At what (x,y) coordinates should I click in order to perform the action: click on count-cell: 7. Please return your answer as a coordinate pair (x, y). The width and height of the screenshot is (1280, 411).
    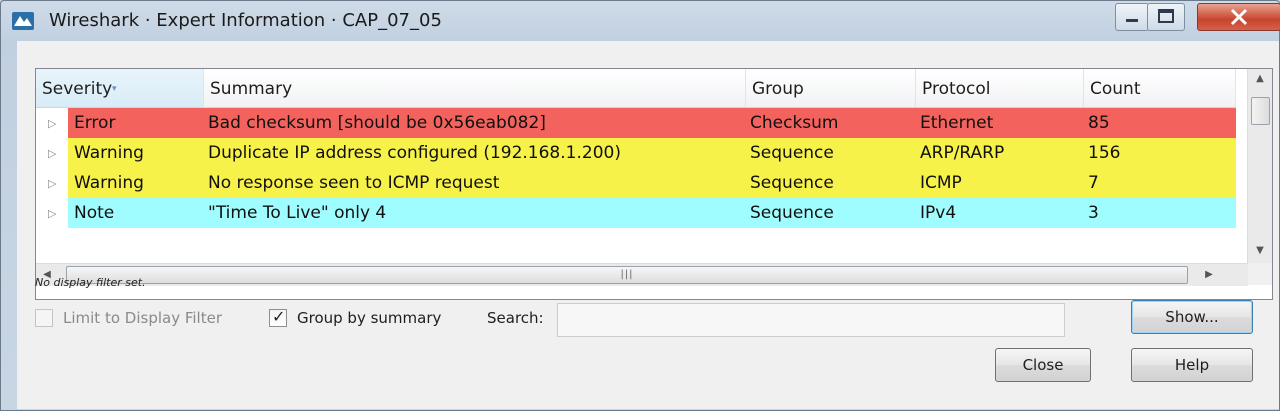
    Looking at the image, I should click on (1093, 183).